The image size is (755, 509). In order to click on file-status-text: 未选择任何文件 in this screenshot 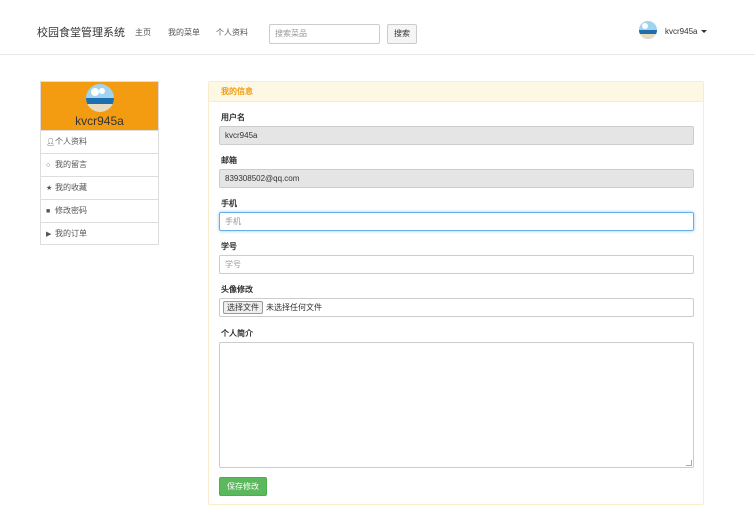, I will do `click(294, 307)`.